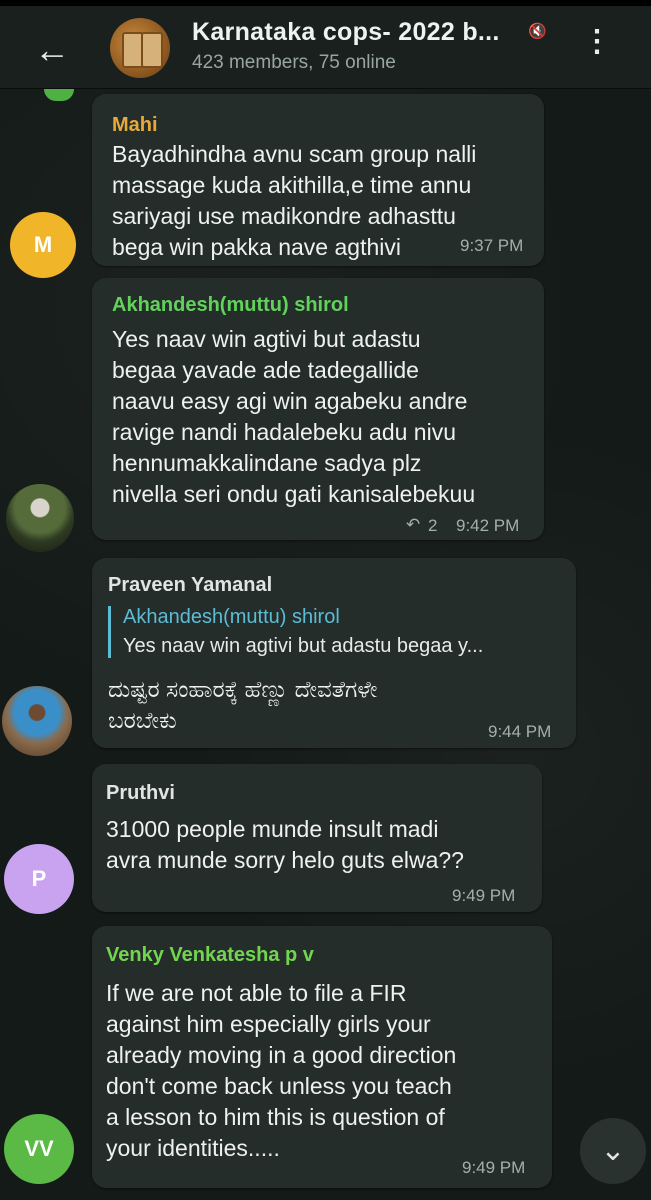 Image resolution: width=651 pixels, height=1200 pixels. What do you see at coordinates (597, 42) in the screenshot?
I see `more-vertical-icon: ⋮` at bounding box center [597, 42].